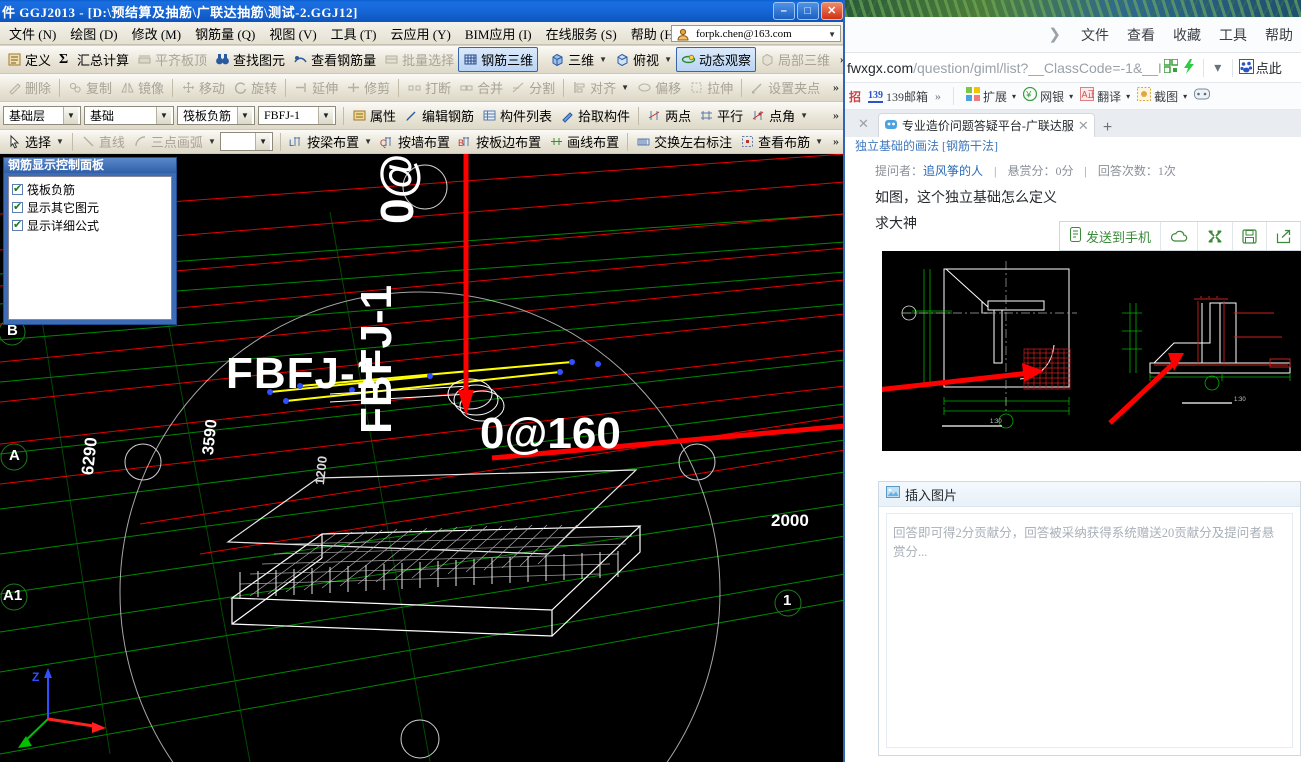 This screenshot has height=762, width=1301. What do you see at coordinates (498, 33) in the screenshot?
I see `menu-item-bim: BIM应用 (I)` at bounding box center [498, 33].